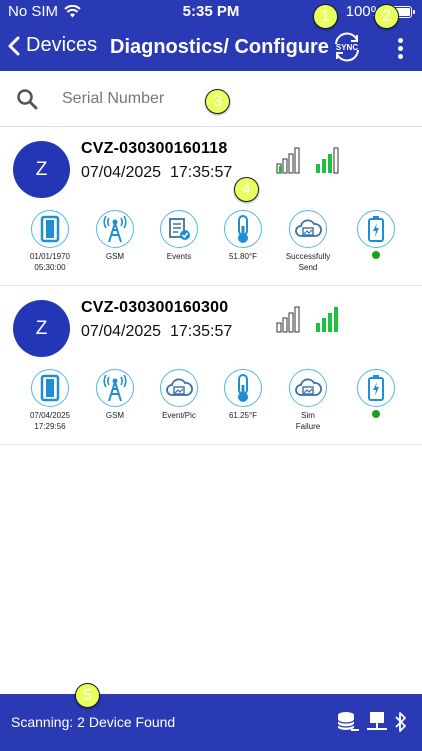 The image size is (422, 751). Describe the element at coordinates (142, 99) in the screenshot. I see `serial-number-search-input` at that location.